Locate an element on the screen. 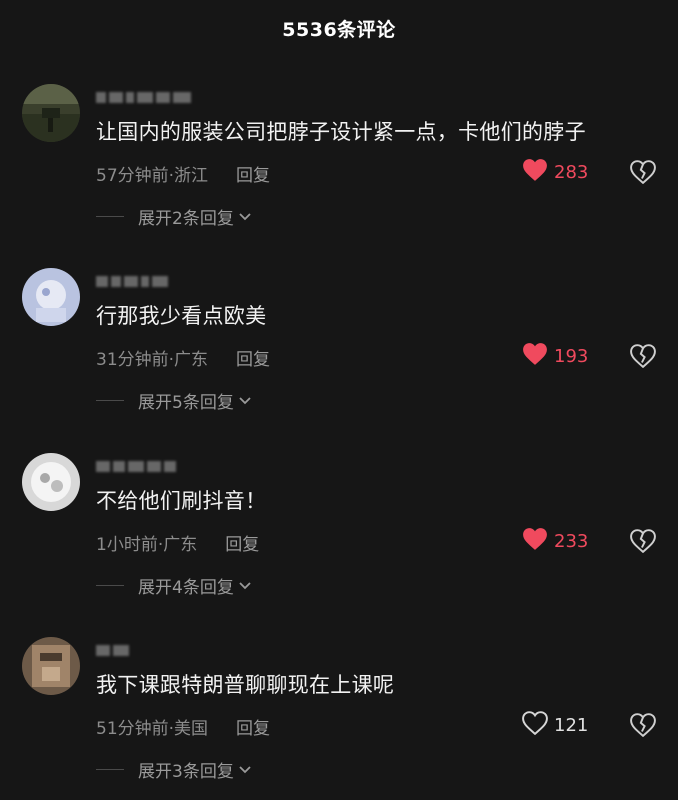 The height and width of the screenshot is (800, 678). like-button: 193 is located at coordinates (555, 356).